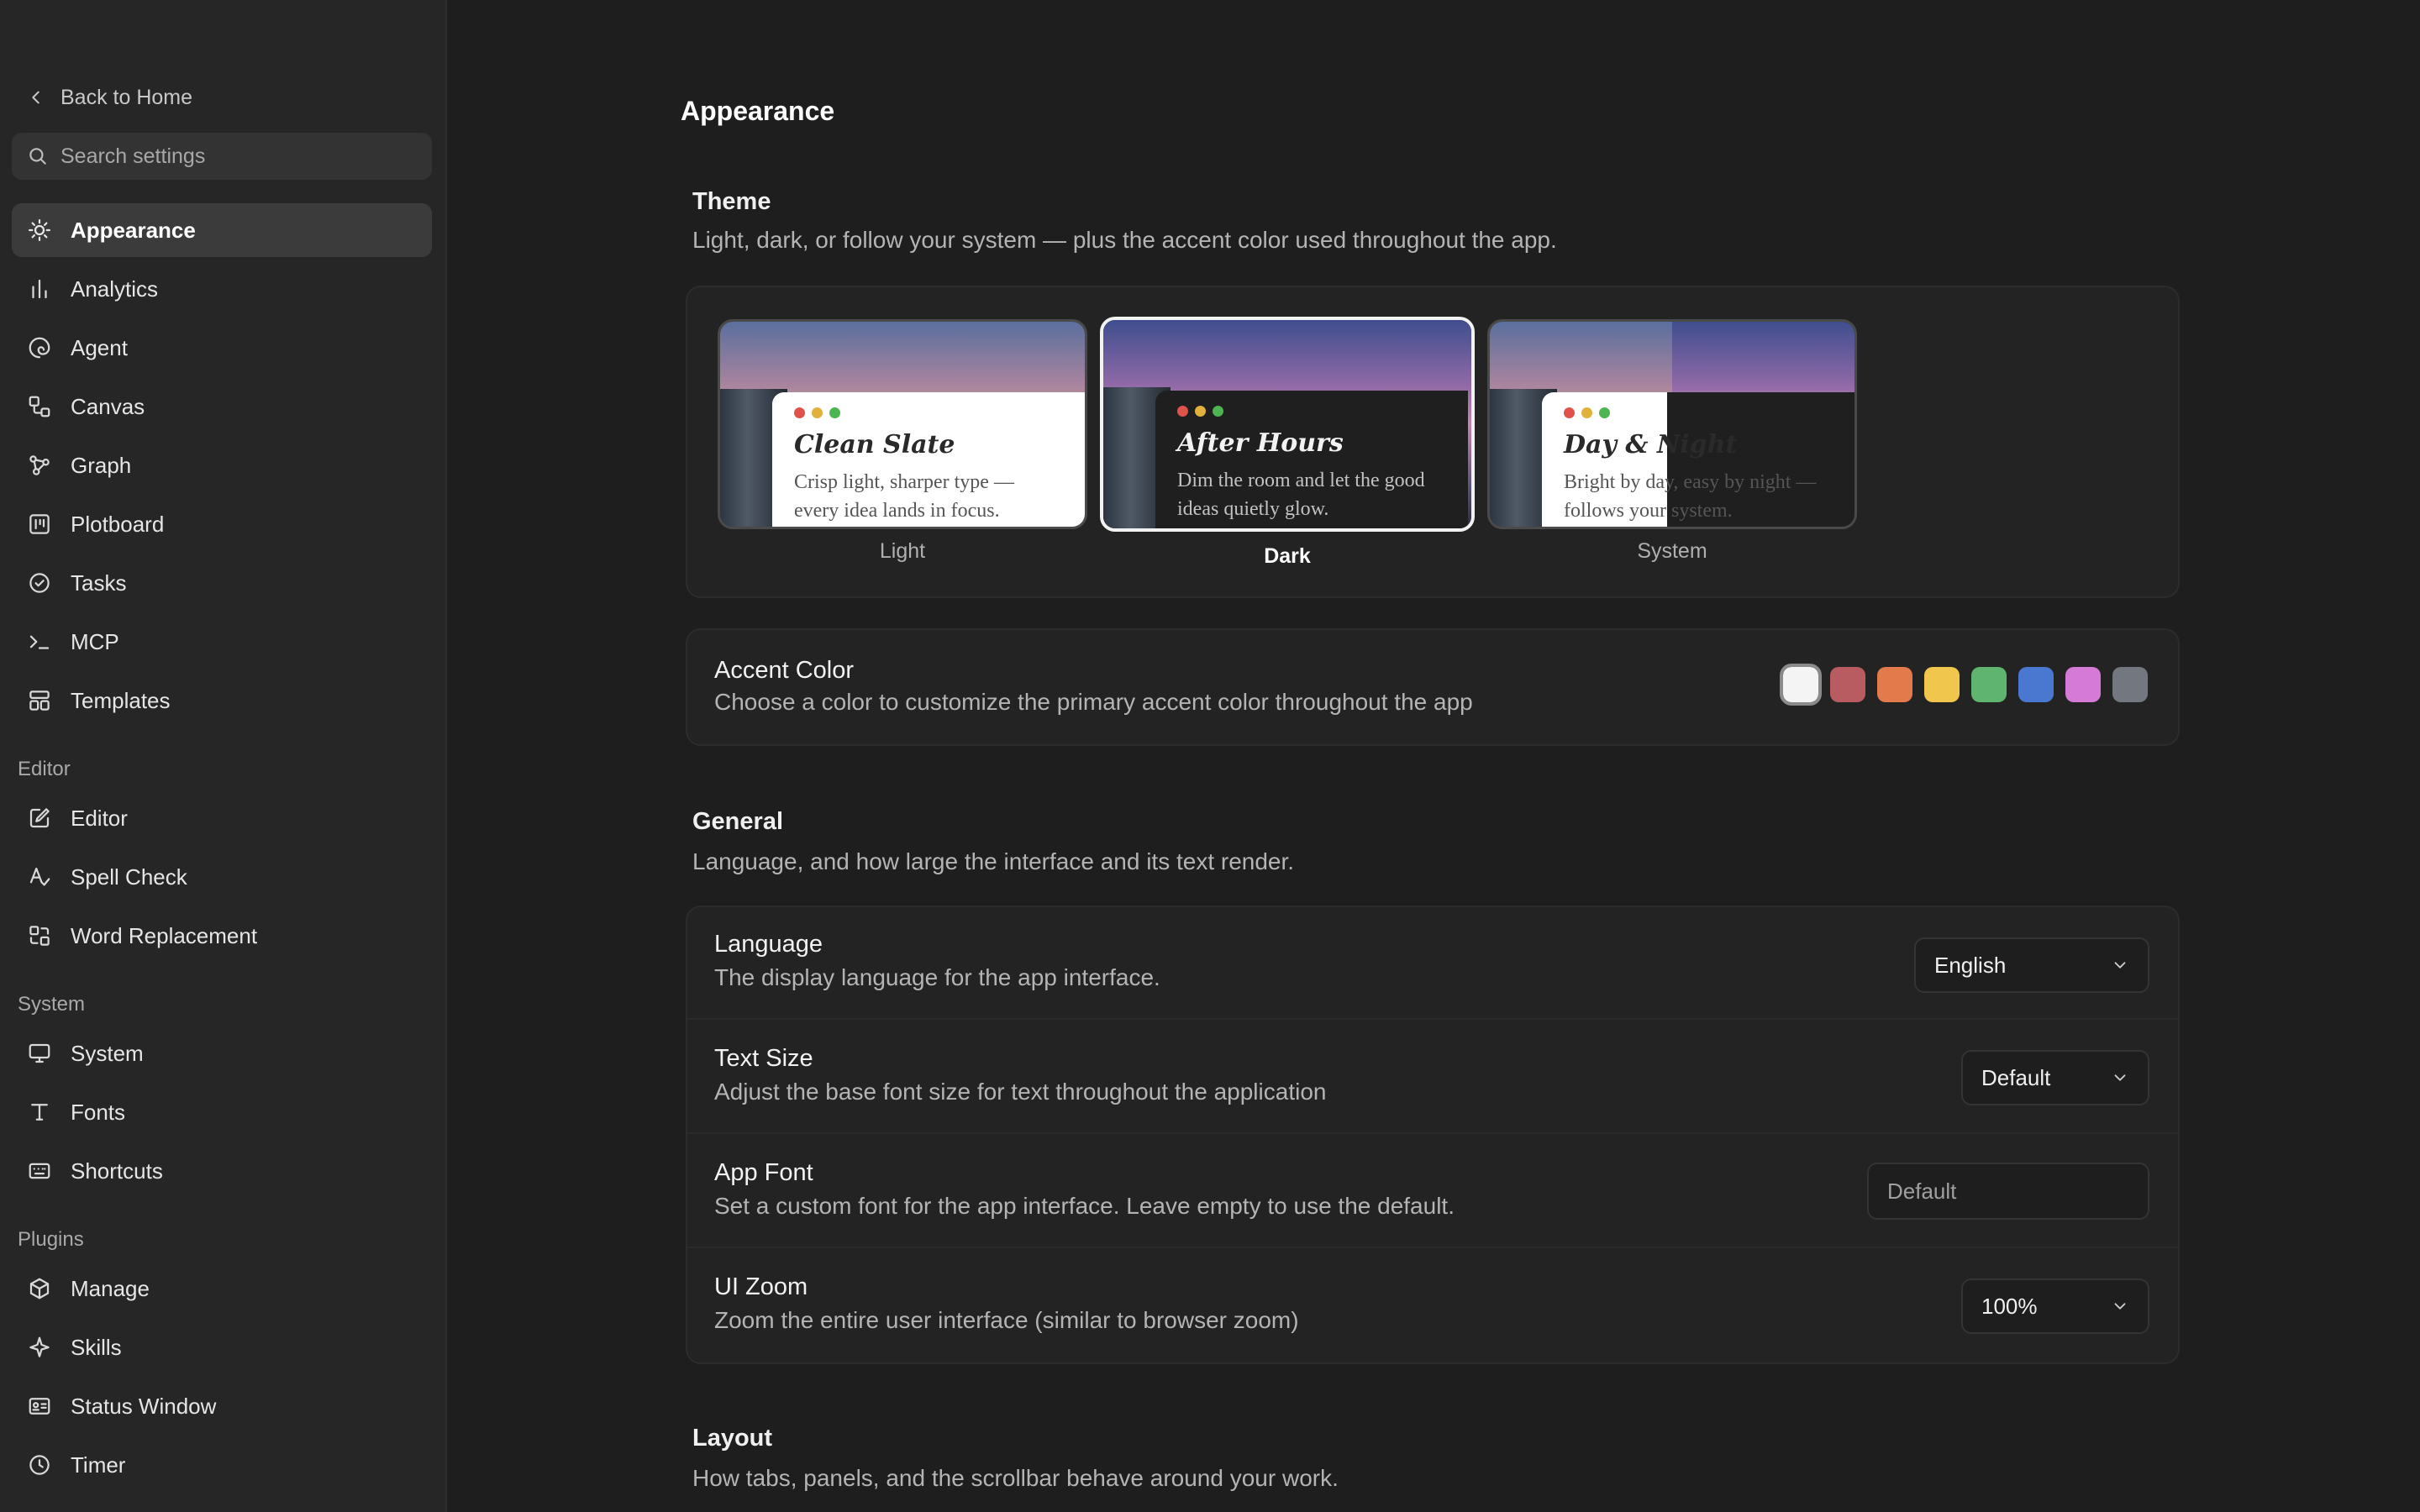  I want to click on app-font-input, so click(2008, 1191).